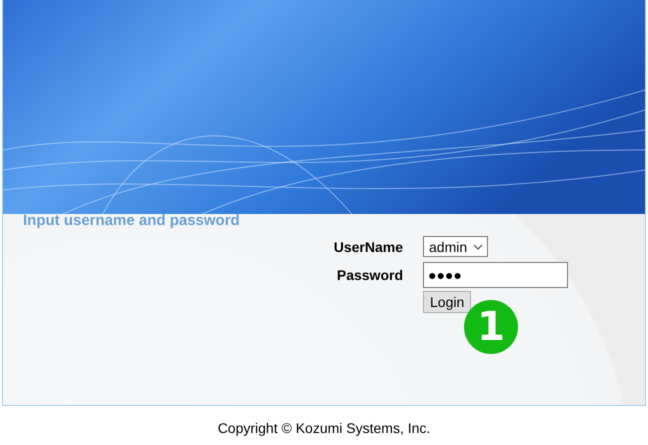 This screenshot has height=445, width=648. What do you see at coordinates (131, 220) in the screenshot?
I see `form-heading: Input username and password` at bounding box center [131, 220].